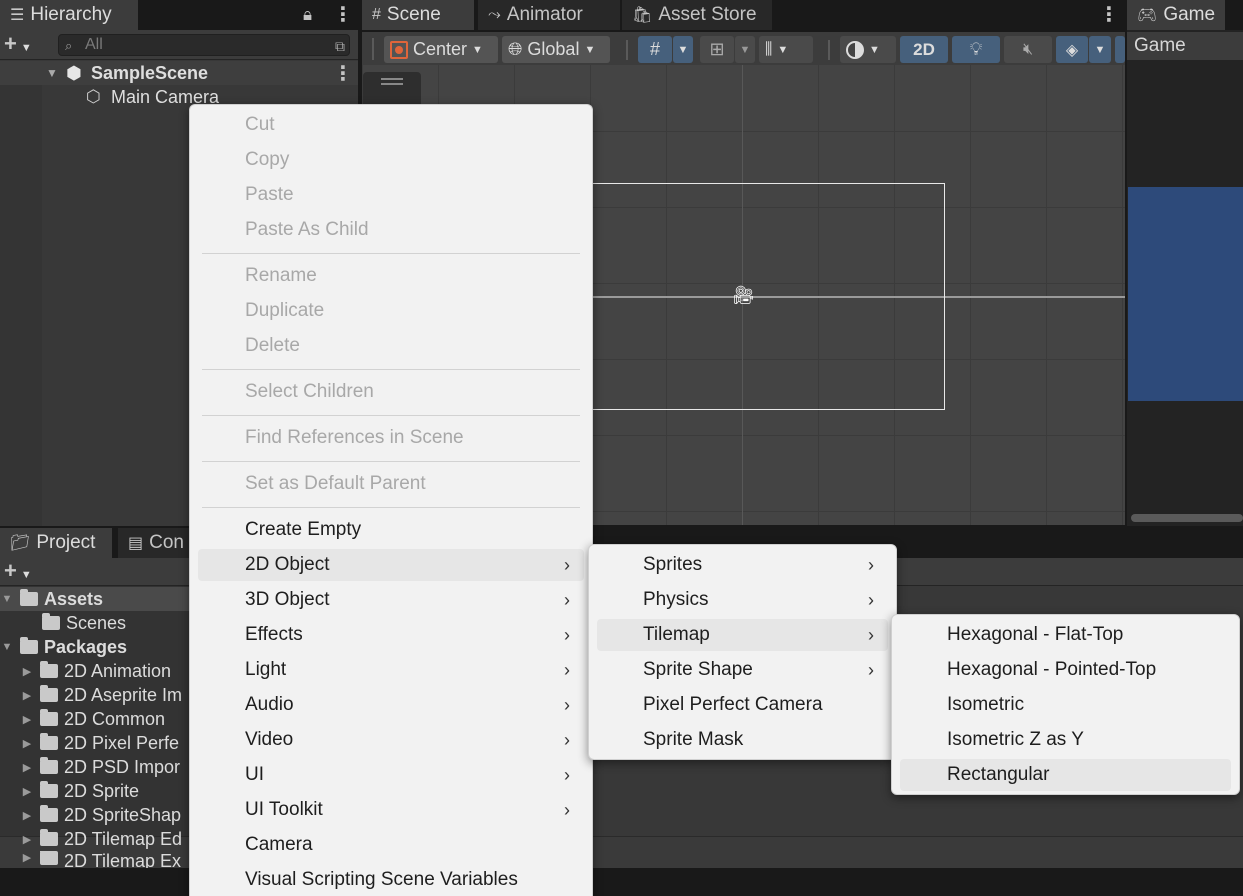 The width and height of the screenshot is (1243, 896). Describe the element at coordinates (742, 740) in the screenshot. I see `menu-item-sprite-mask: Sprite Mask` at that location.